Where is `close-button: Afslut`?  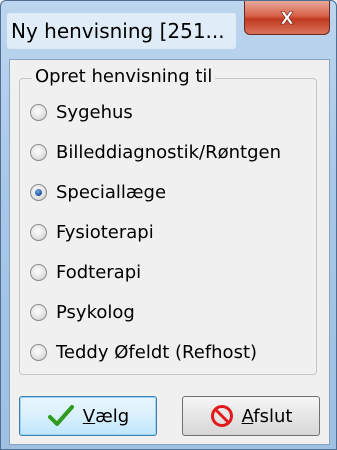
close-button: Afslut is located at coordinates (251, 416).